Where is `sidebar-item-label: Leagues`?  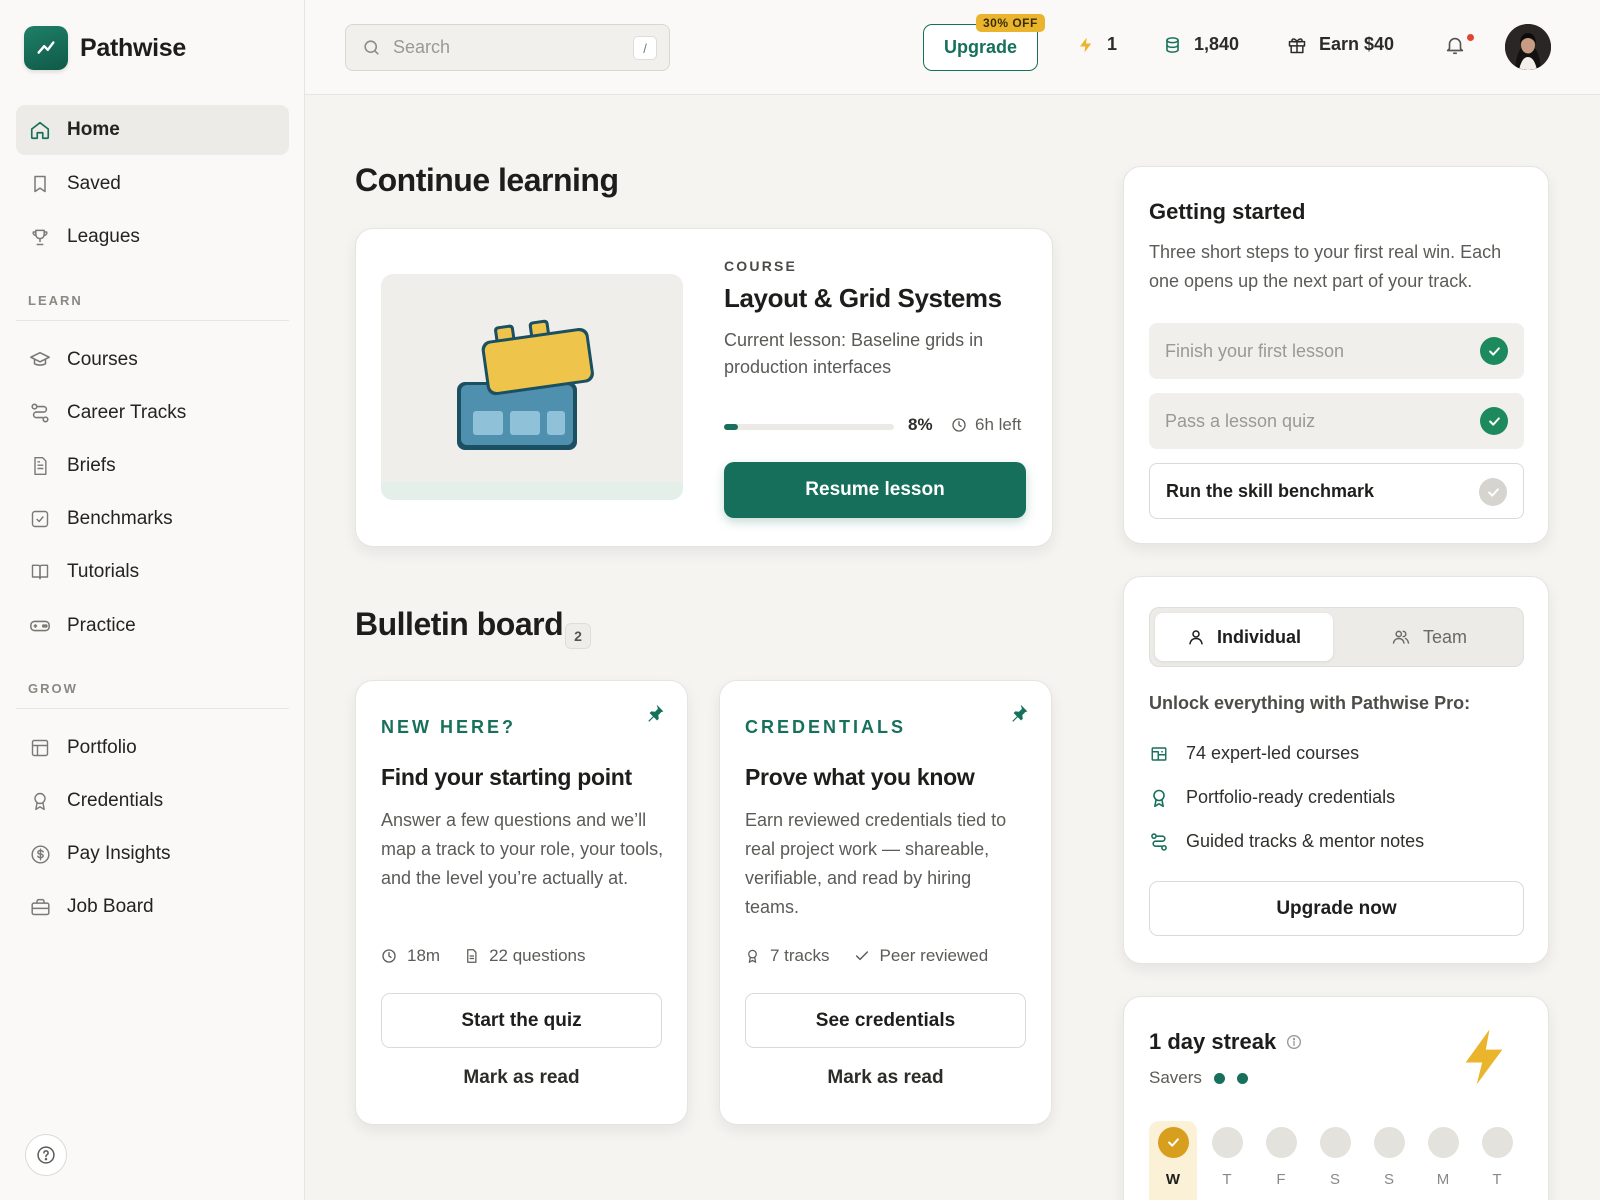 sidebar-item-label: Leagues is located at coordinates (103, 236).